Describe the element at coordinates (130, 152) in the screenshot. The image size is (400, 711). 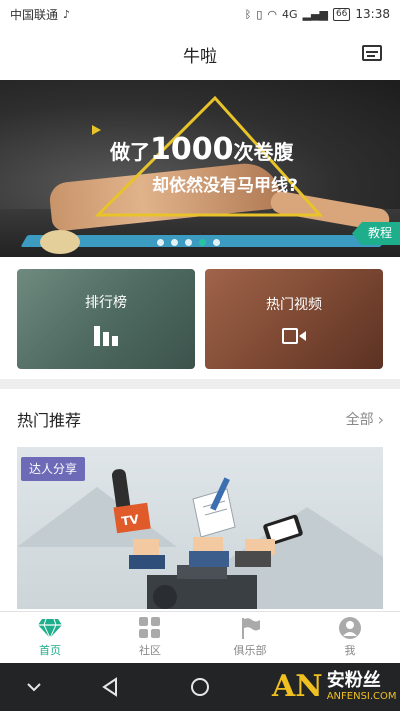
I see `banner-headline-prefix: 做了` at that location.